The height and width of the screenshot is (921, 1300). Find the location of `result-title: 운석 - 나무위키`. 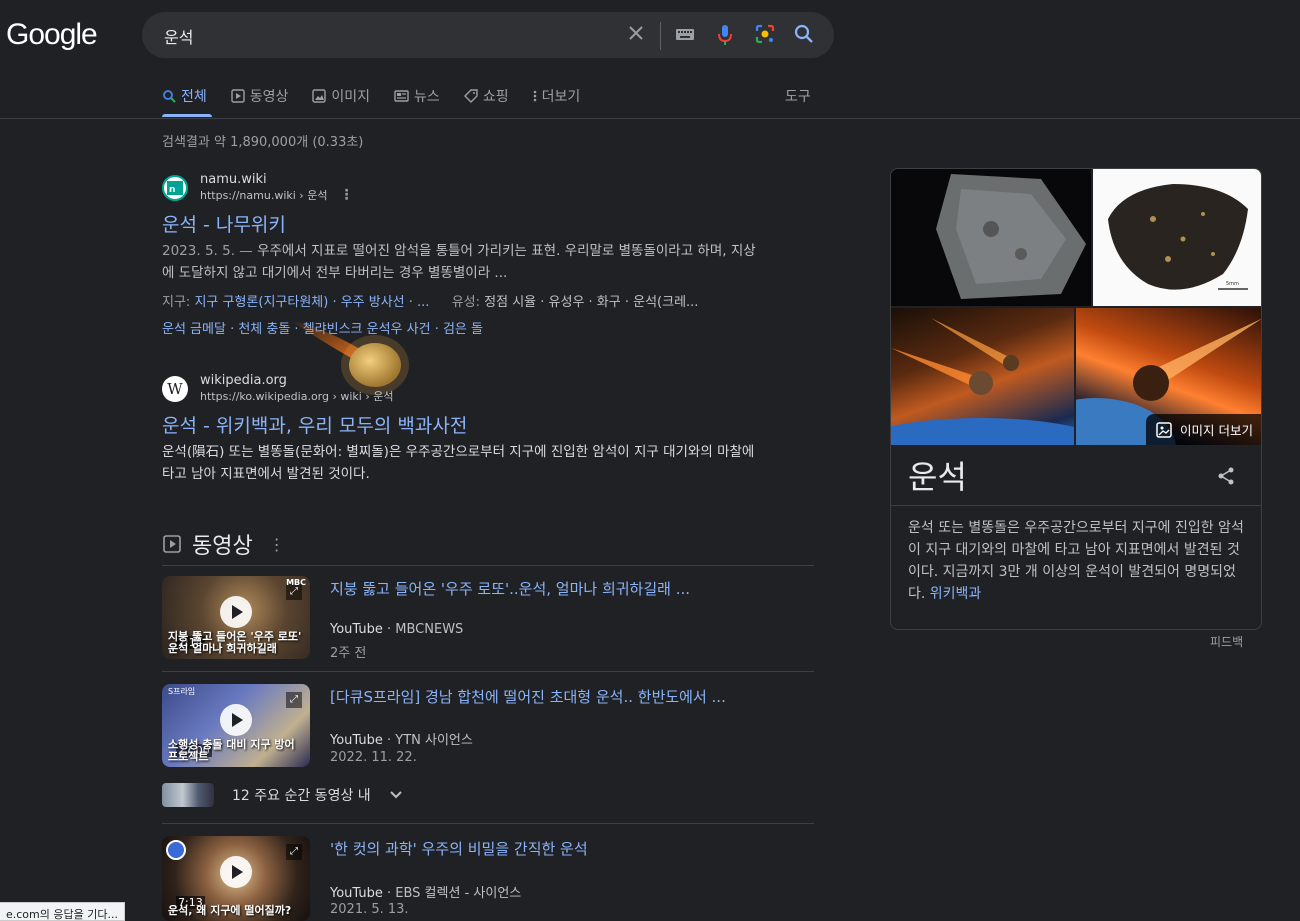

result-title: 운석 - 나무위키 is located at coordinates (224, 223).